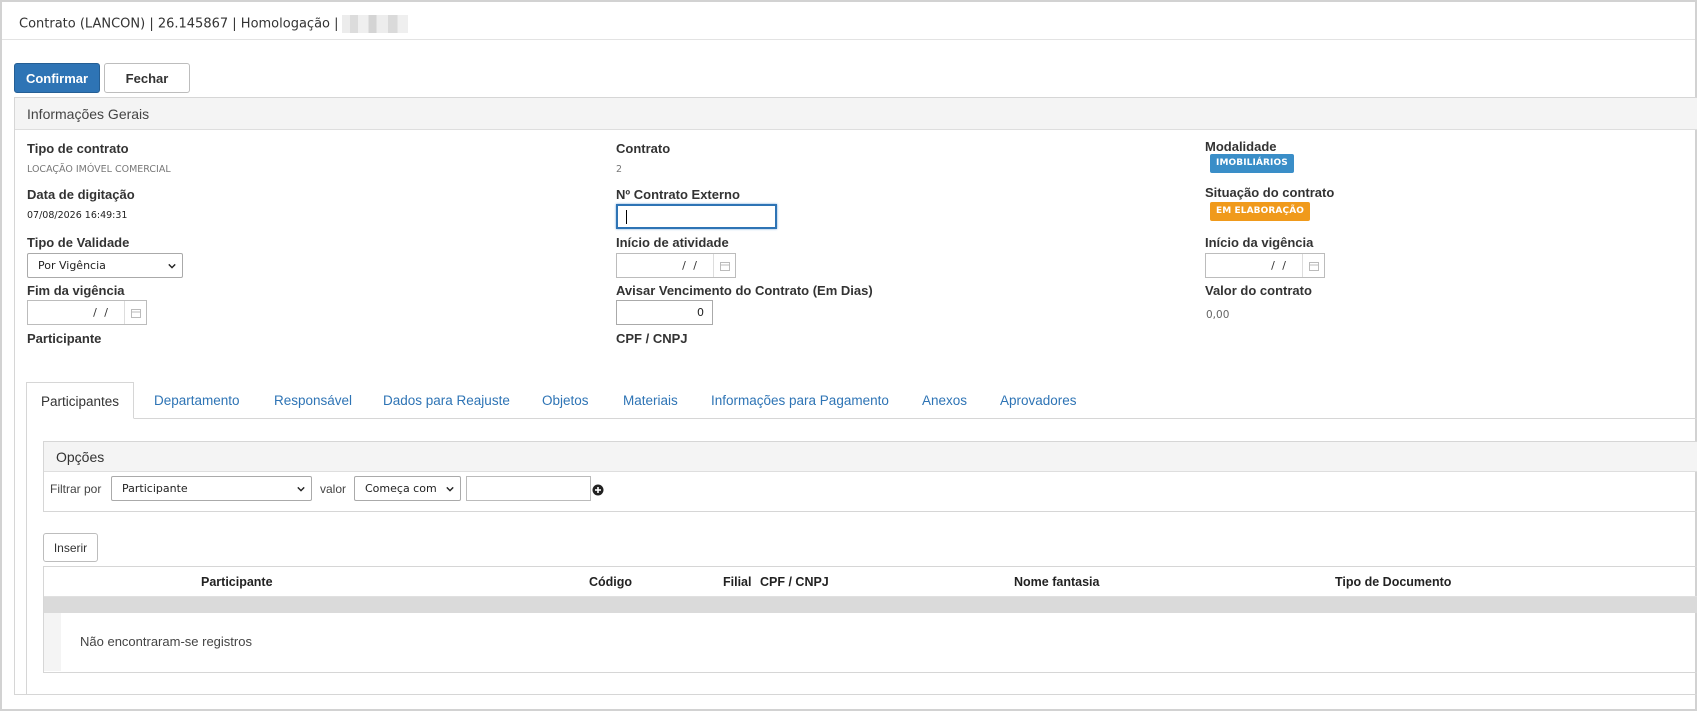  Describe the element at coordinates (101, 312) in the screenshot. I see `validity-end-value: / /` at that location.